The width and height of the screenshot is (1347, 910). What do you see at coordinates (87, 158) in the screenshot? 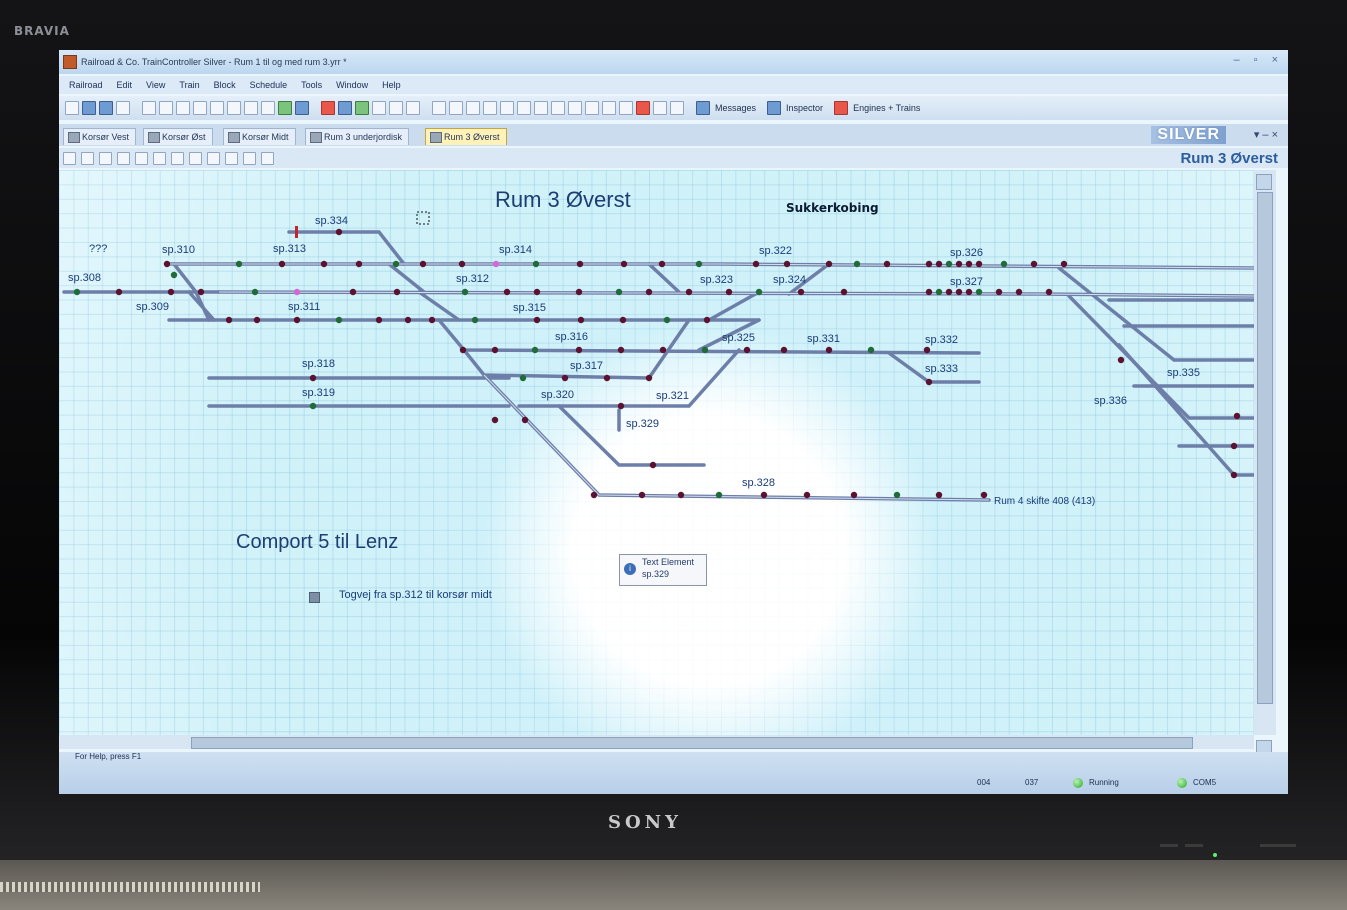
I see `zoom-icon` at bounding box center [87, 158].